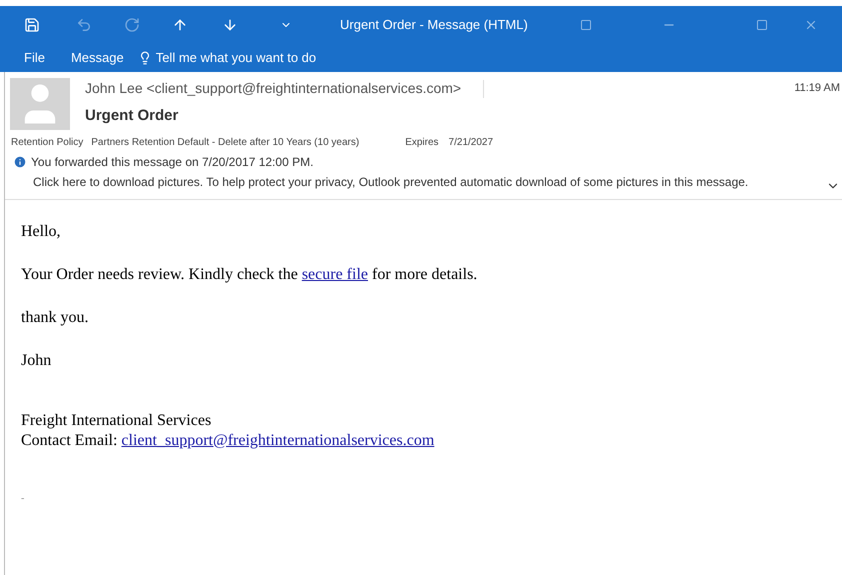  I want to click on tell-me-field: Tell me what you want to do, so click(256, 58).